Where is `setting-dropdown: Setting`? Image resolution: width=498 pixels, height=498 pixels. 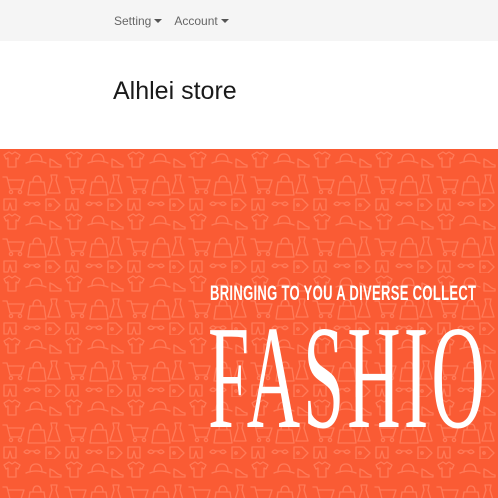 setting-dropdown: Setting is located at coordinates (138, 20).